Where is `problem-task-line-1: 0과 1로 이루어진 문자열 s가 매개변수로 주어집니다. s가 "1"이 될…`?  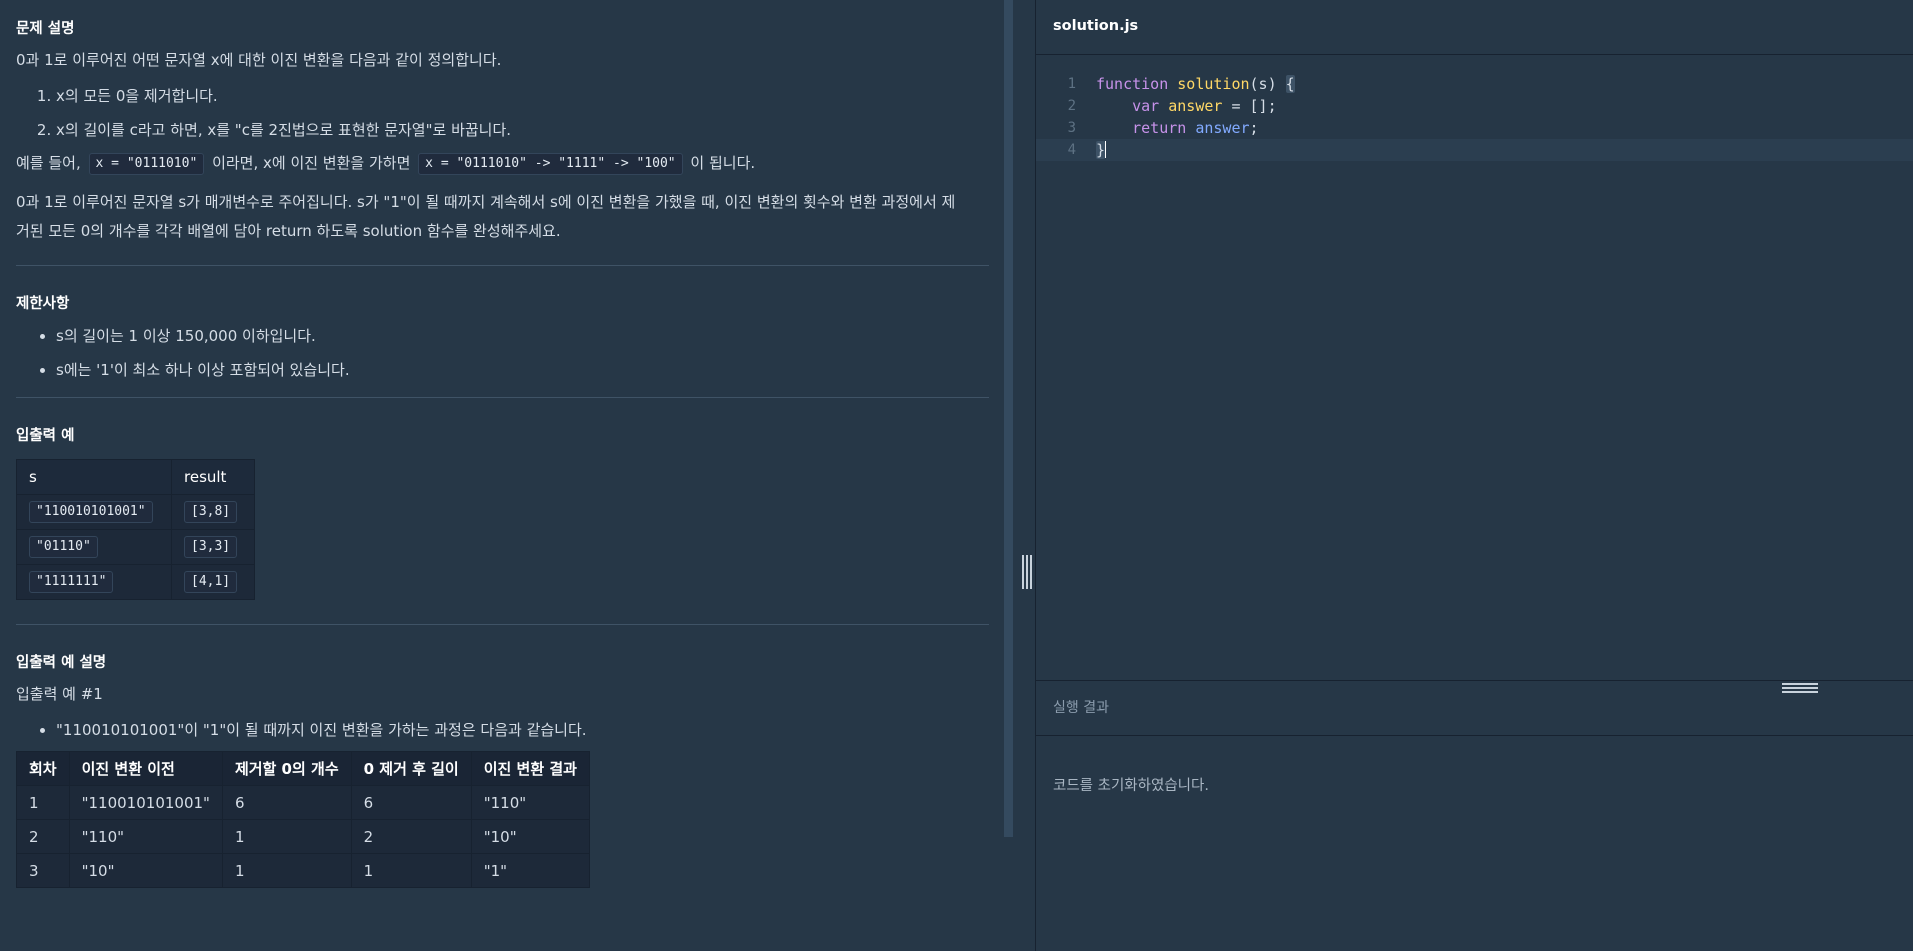 problem-task-line-1: 0과 1로 이루어진 문자열 s가 매개변수로 주어집니다. s가 "1"이 될… is located at coordinates (486, 202).